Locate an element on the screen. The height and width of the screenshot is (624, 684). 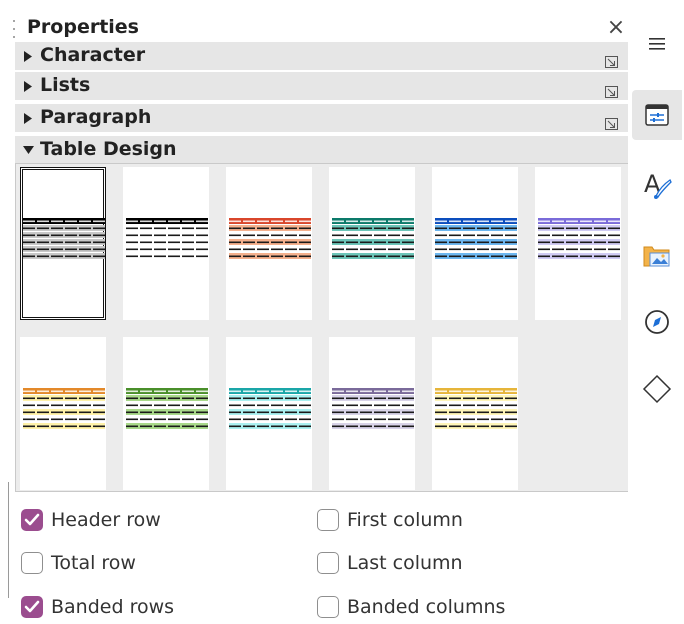
checkbox-label: Last column is located at coordinates (405, 563).